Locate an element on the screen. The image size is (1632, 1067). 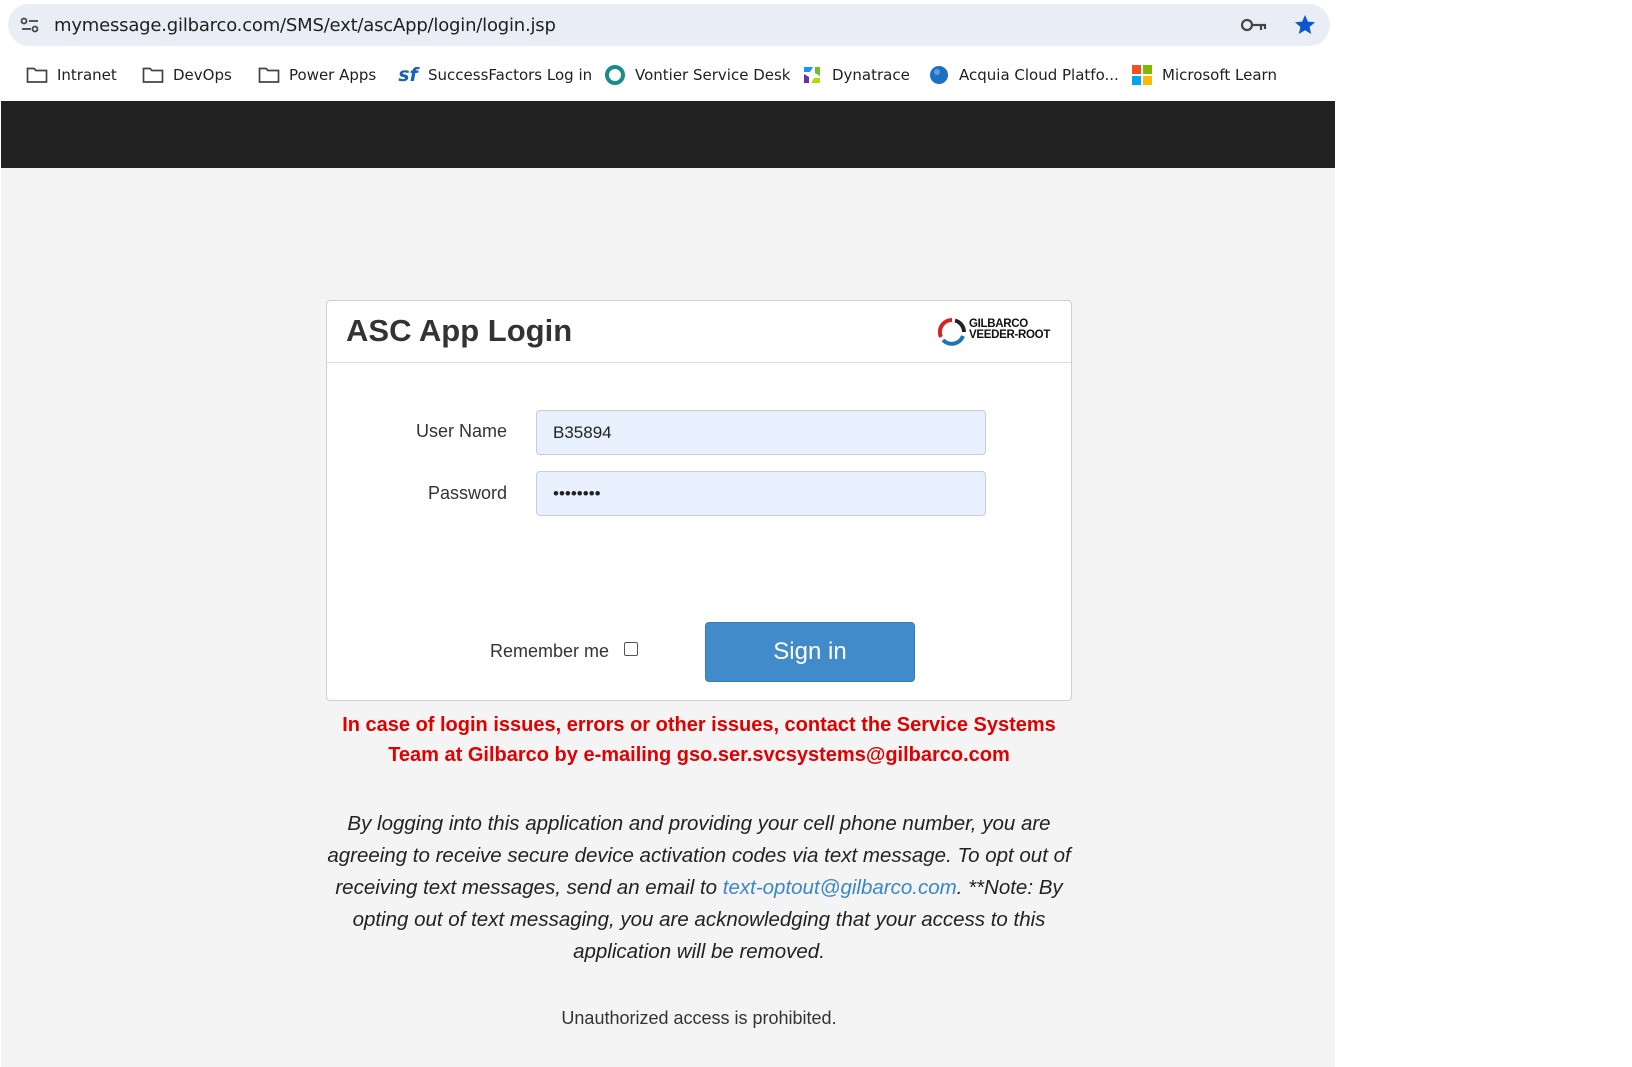
password-key-icon is located at coordinates (1254, 25).